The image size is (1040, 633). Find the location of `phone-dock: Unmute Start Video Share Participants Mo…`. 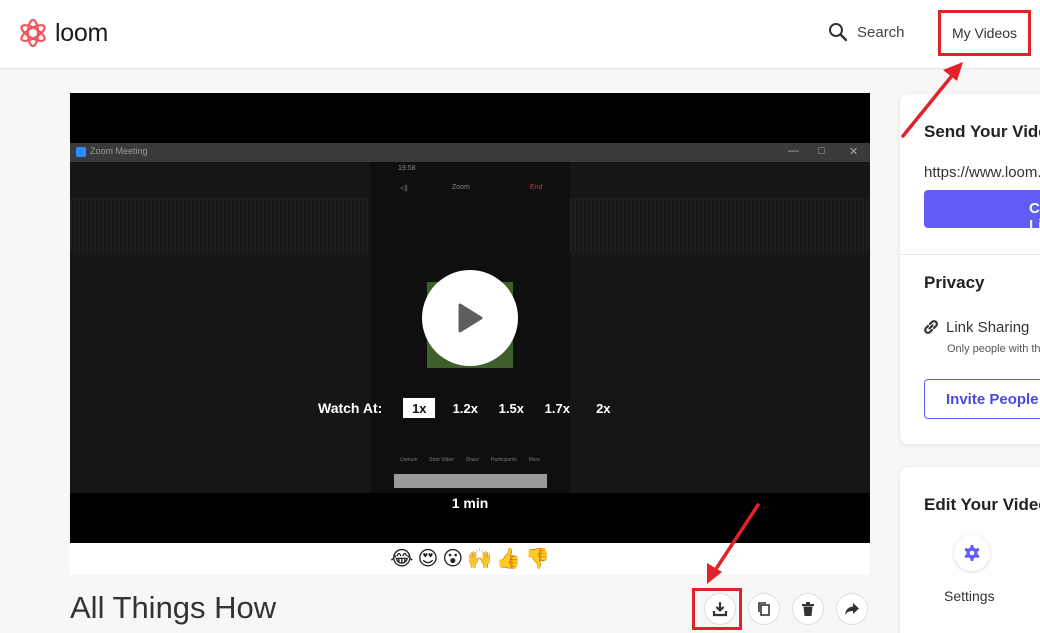

phone-dock: Unmute Start Video Share Participants Mo… is located at coordinates (470, 460).